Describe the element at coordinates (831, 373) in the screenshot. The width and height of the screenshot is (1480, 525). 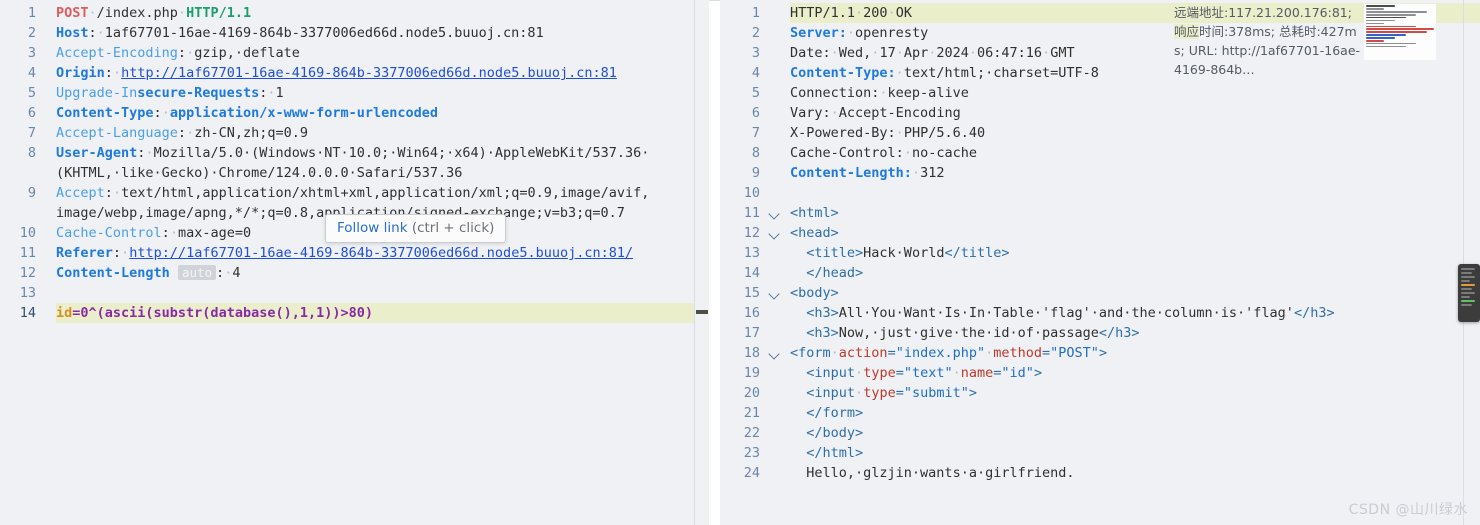
I see `code-token: <input` at that location.